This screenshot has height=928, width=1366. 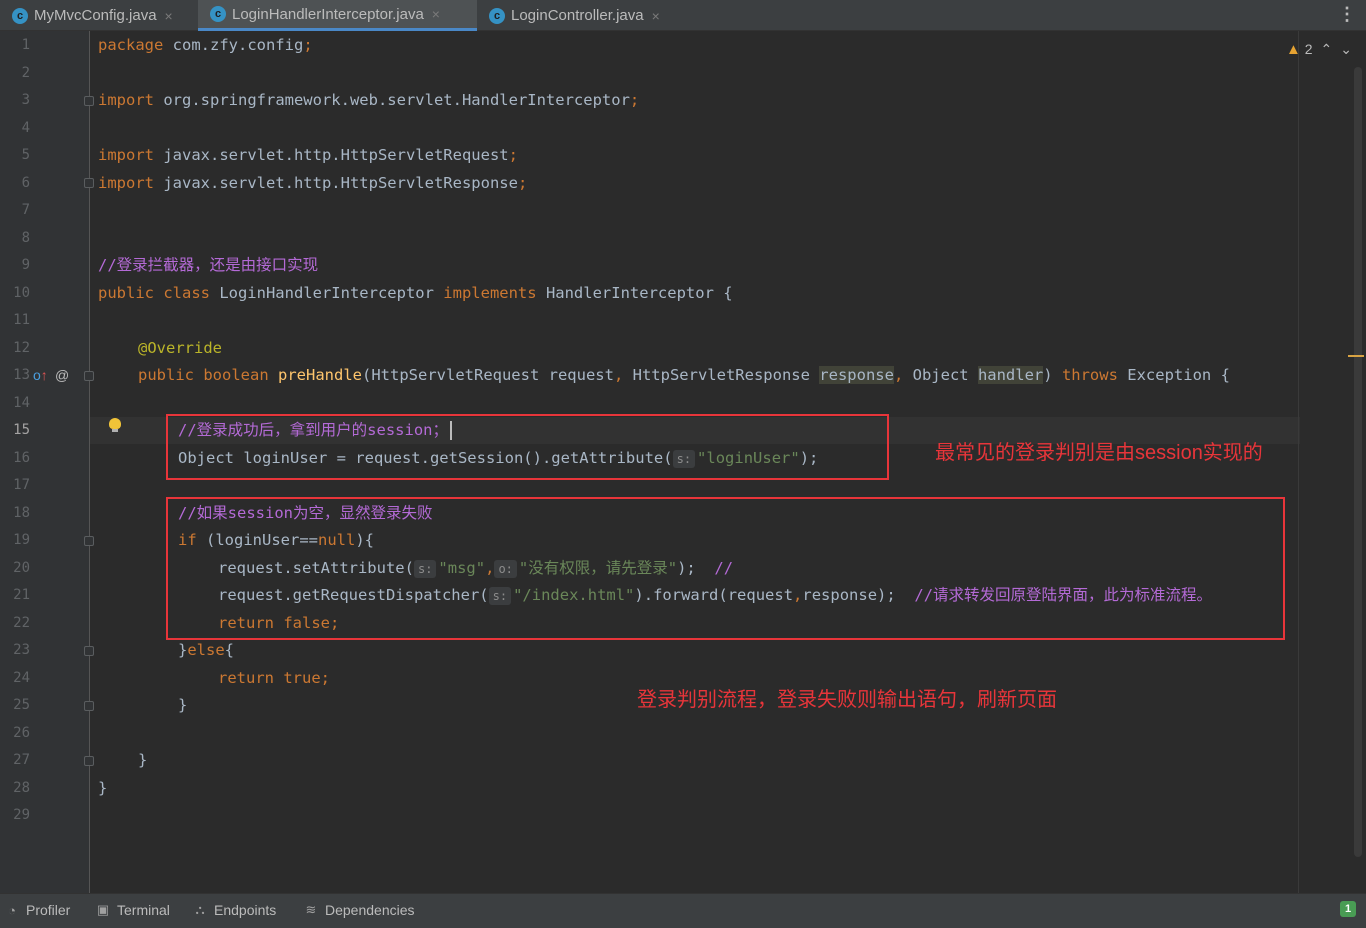 I want to click on code-line-9: //登录拦截器，还是由接口实现, so click(x=208, y=265).